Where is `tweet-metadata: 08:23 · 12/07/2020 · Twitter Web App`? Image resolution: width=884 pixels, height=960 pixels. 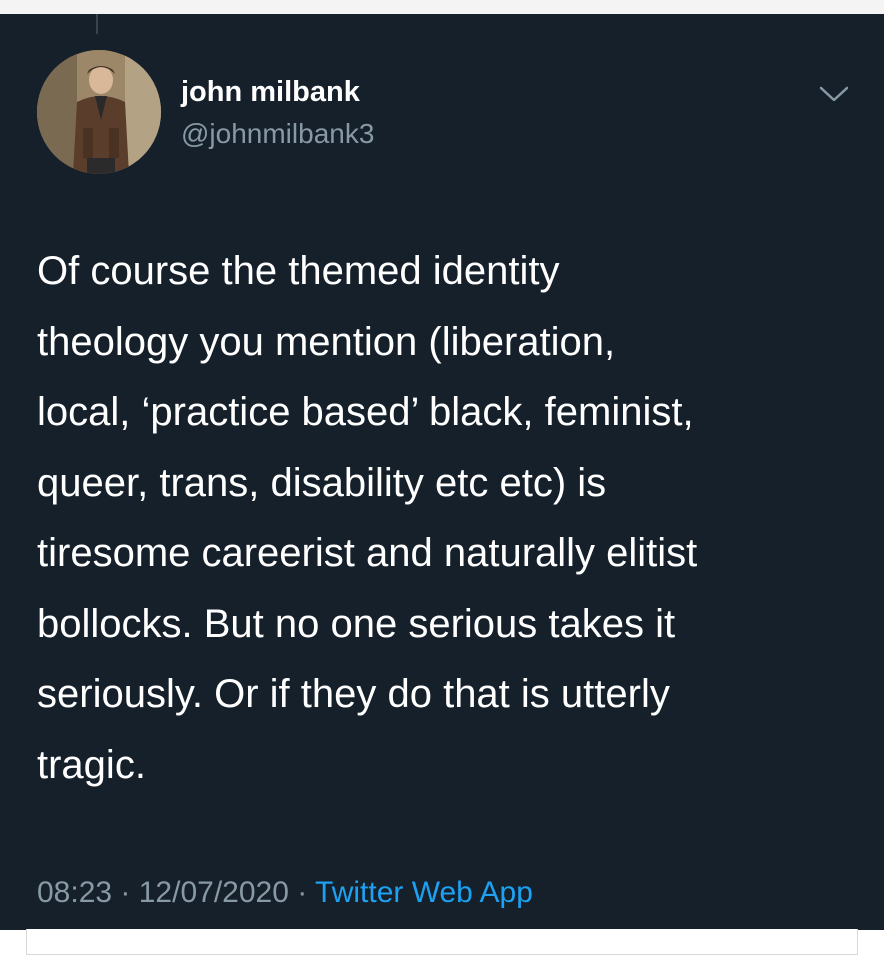 tweet-metadata: 08:23 · 12/07/2020 · Twitter Web App is located at coordinates (285, 893).